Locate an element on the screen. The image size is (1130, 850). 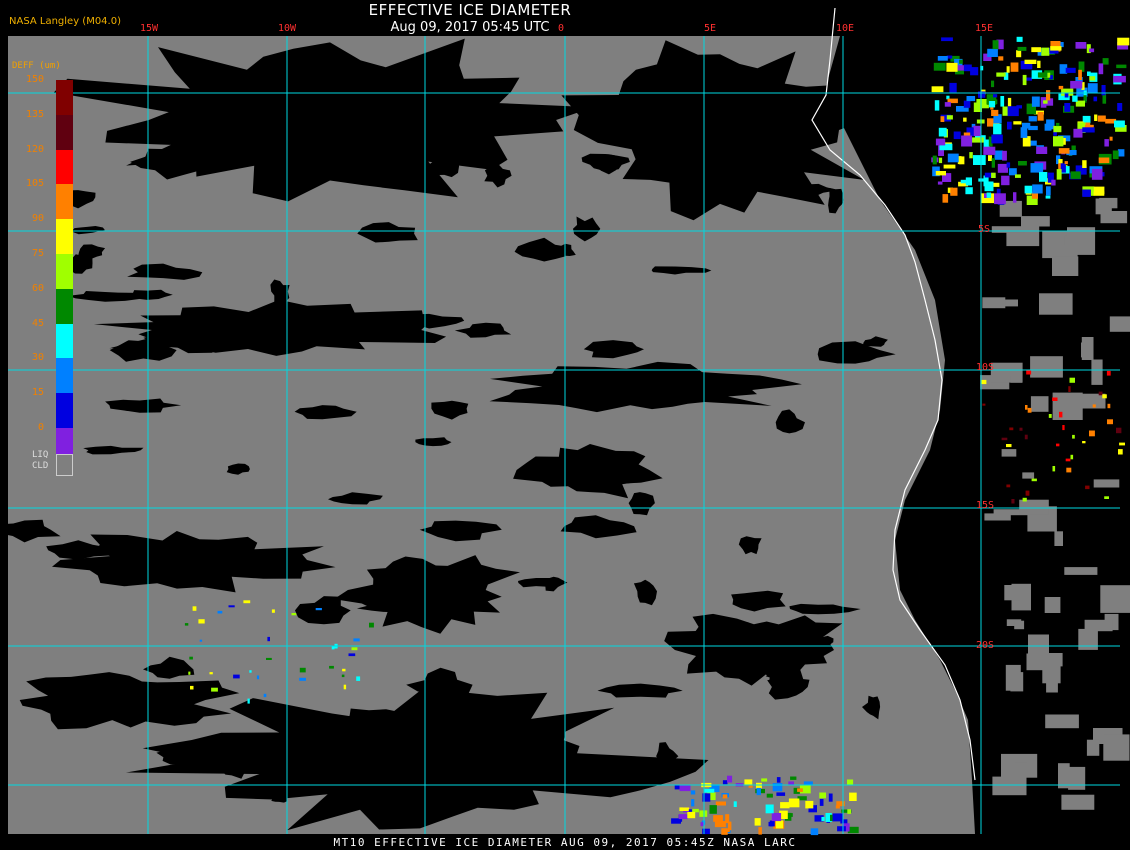
liquid-cloud-label: LIQ CLD is located at coordinates (40, 461).